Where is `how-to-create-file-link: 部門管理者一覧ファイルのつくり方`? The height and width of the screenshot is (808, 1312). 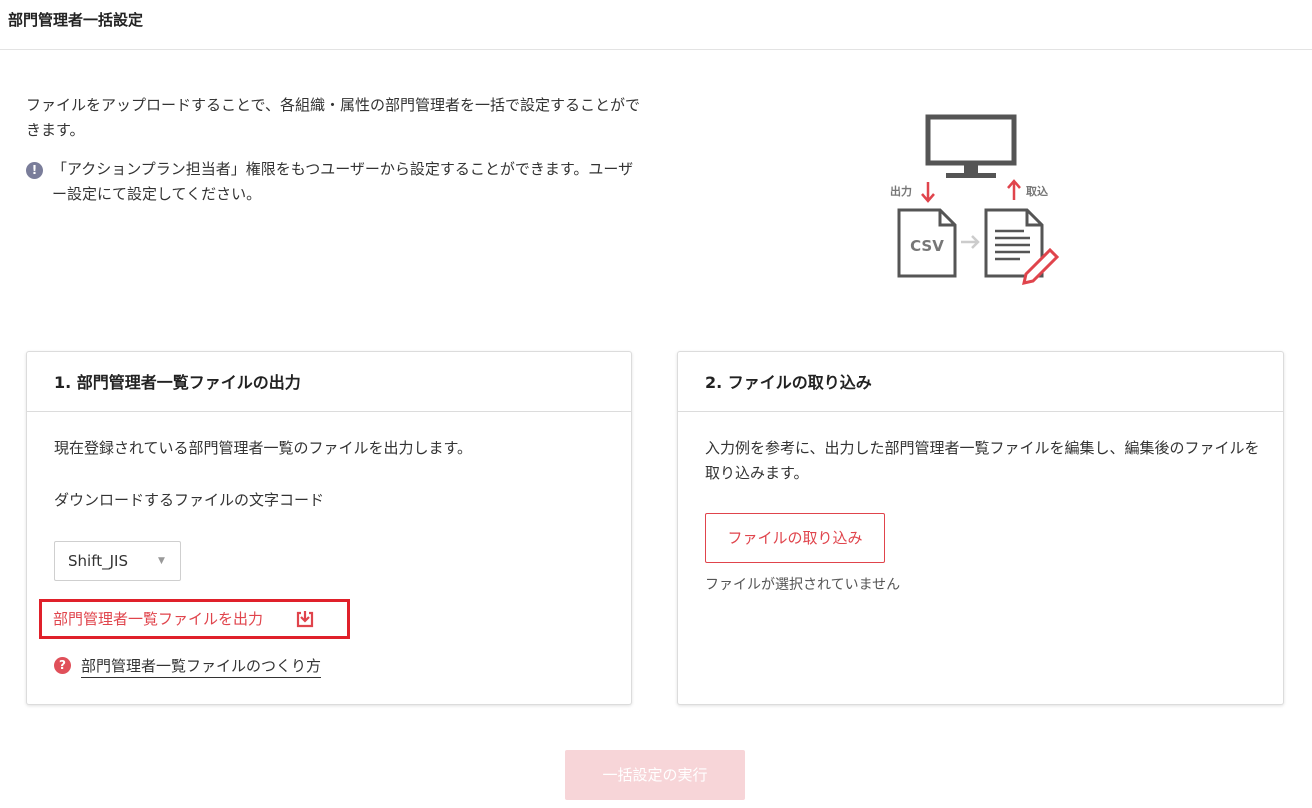
how-to-create-file-link: 部門管理者一覧ファイルのつくり方 is located at coordinates (201, 666).